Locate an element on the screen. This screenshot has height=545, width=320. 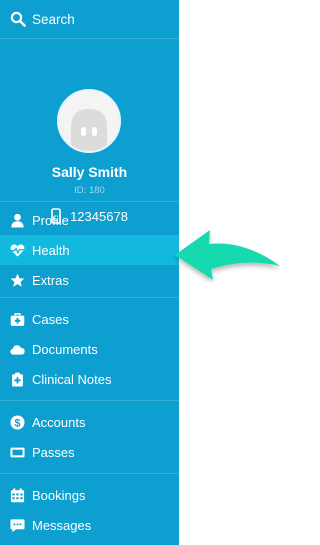
sidebar-item-label: Documents is located at coordinates (65, 349).